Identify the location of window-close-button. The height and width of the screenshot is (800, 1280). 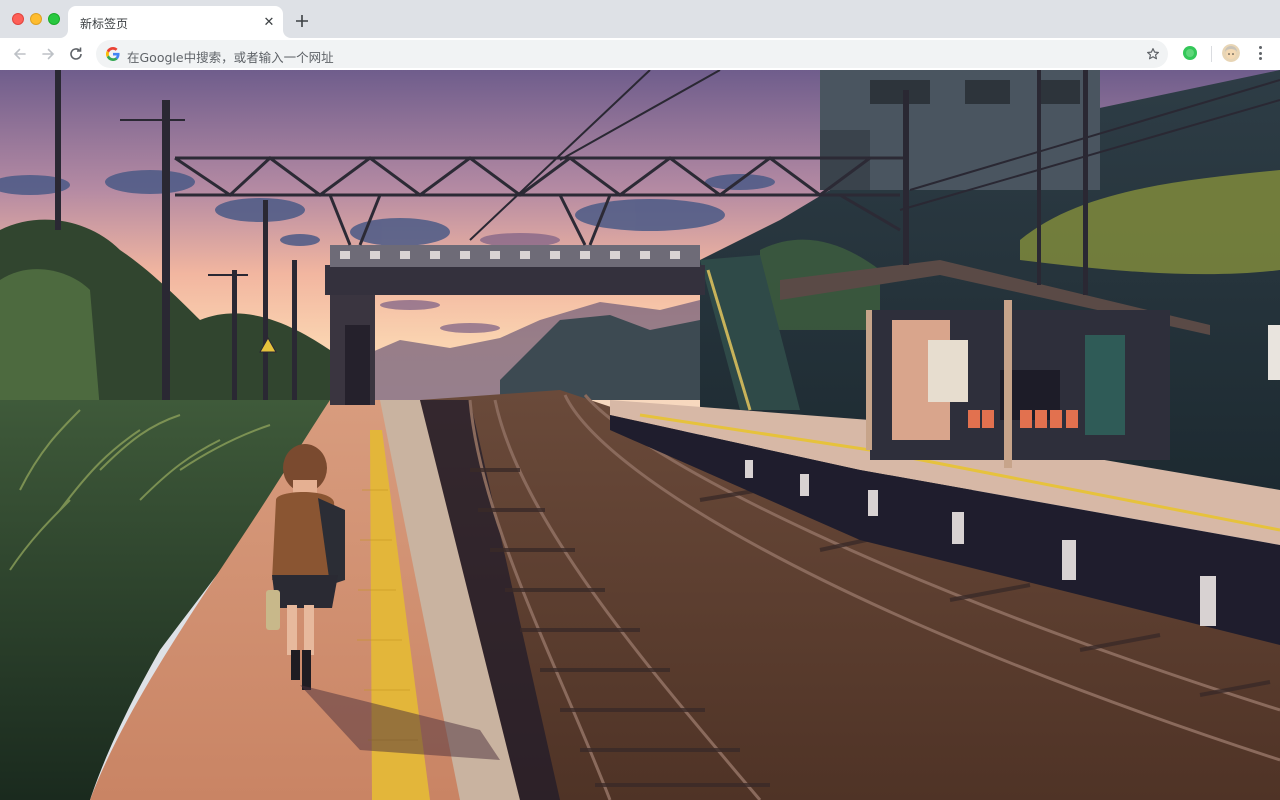
(18, 19).